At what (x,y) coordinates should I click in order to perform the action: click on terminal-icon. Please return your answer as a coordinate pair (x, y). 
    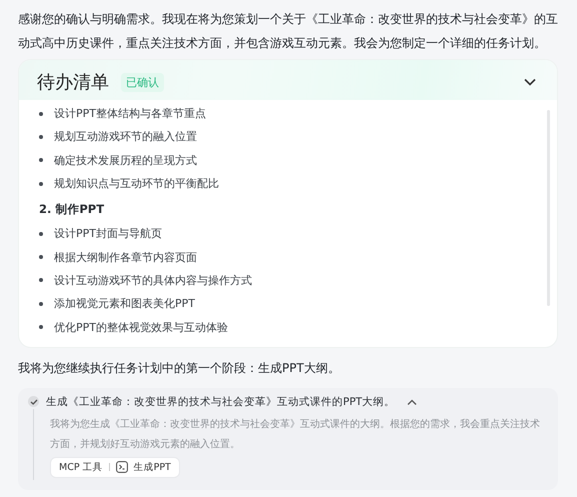
    Looking at the image, I should click on (122, 467).